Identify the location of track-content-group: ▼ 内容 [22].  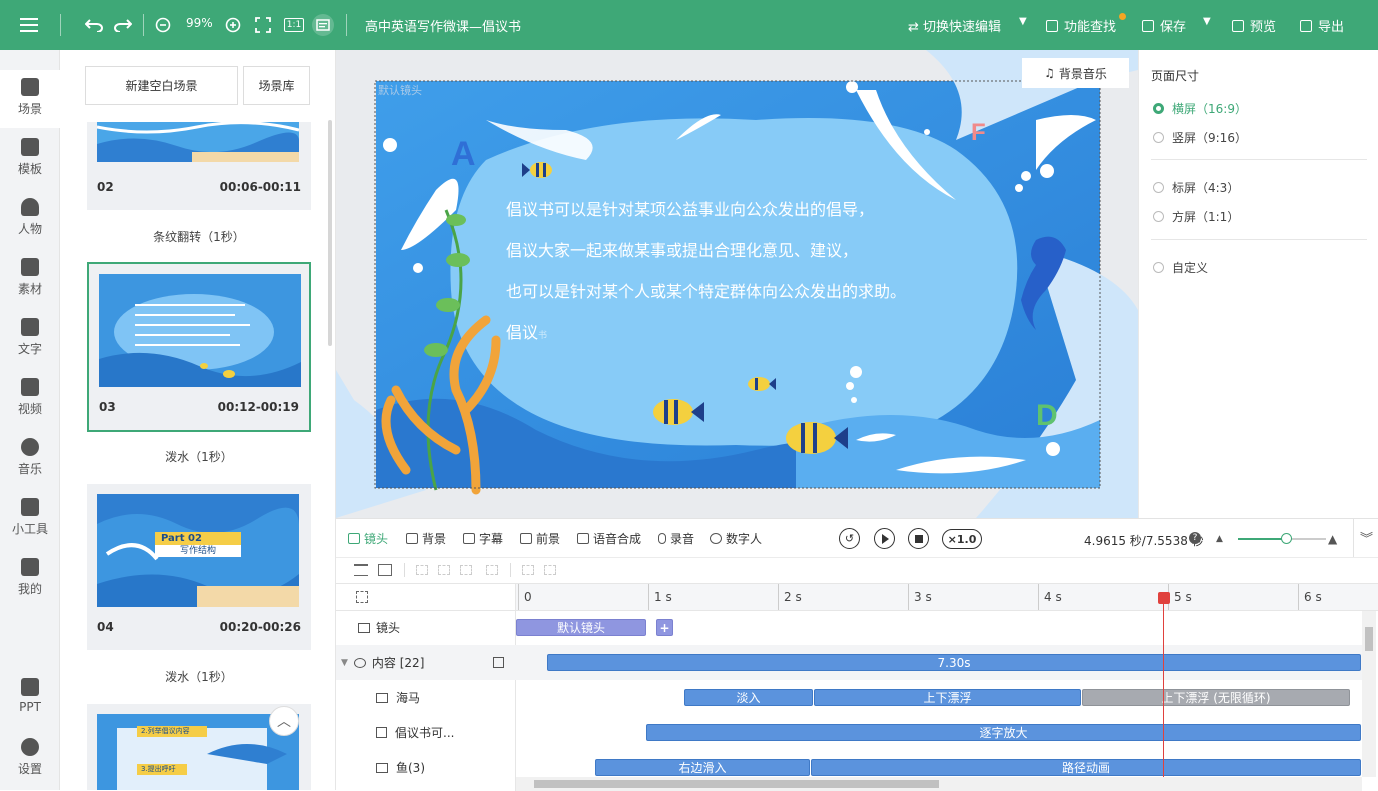
(426, 662).